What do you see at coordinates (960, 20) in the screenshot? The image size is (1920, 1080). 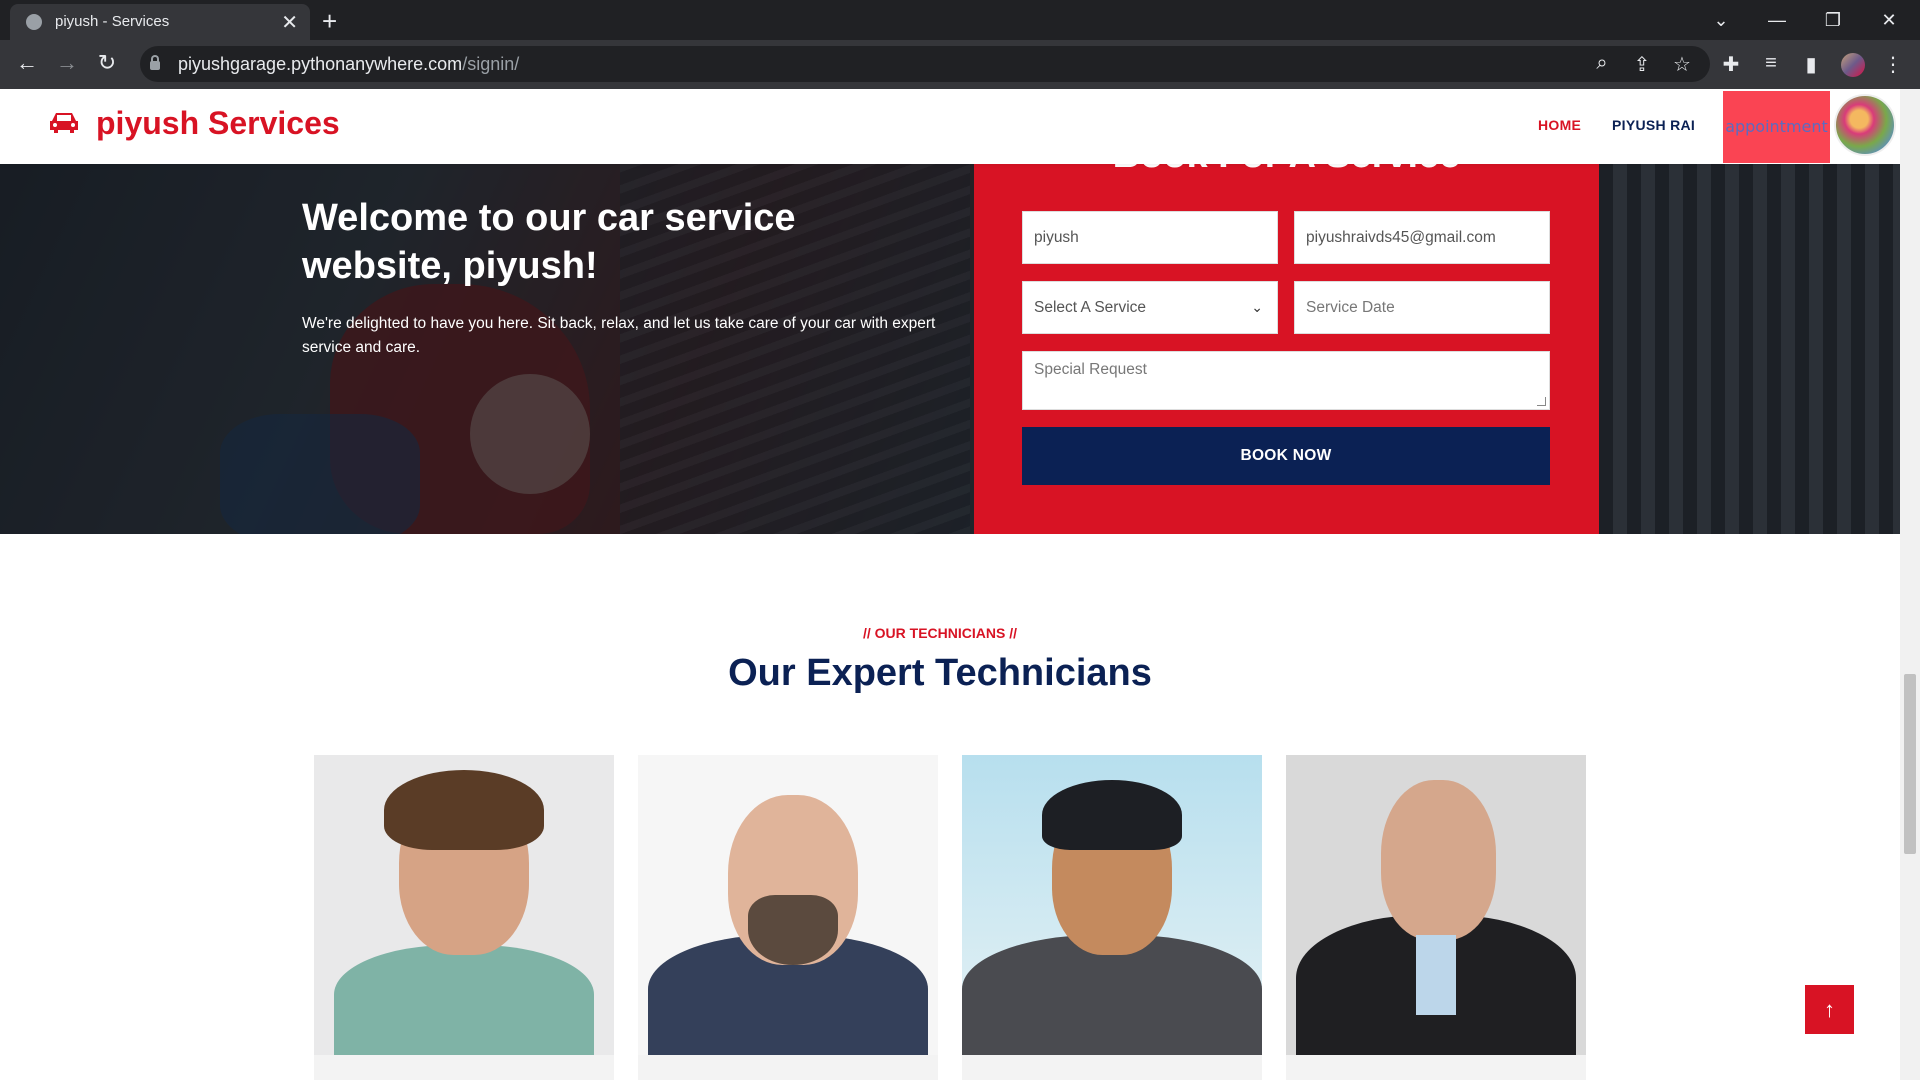 I see `browser-tabbar: piyush - Services ✕ + ⌄ — ❐ ✕` at bounding box center [960, 20].